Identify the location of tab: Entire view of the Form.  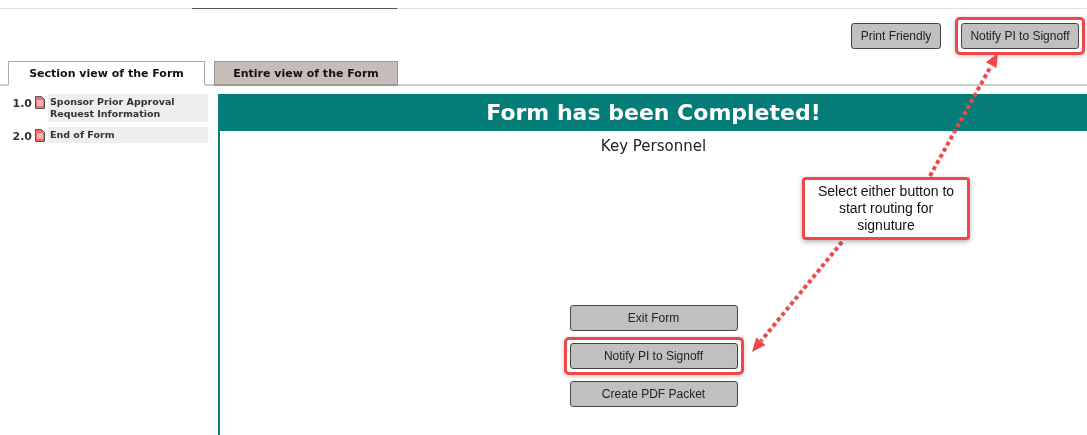
(306, 73).